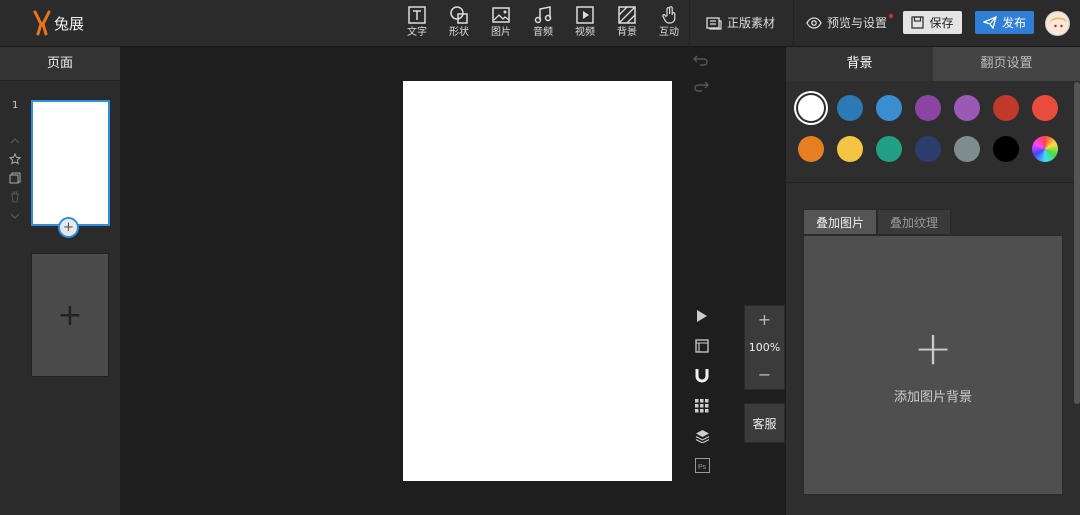 The height and width of the screenshot is (515, 1080). Describe the element at coordinates (42, 23) in the screenshot. I see `rabbit-logo-icon` at that location.